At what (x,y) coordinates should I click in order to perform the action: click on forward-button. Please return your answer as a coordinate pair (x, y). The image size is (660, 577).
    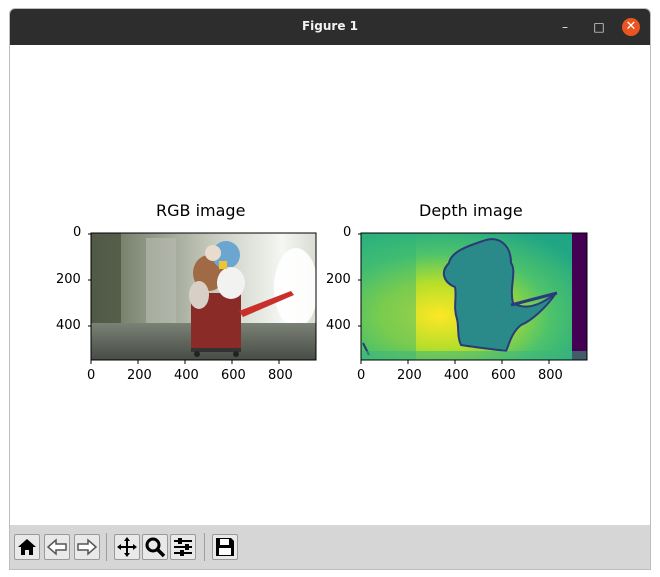
    Looking at the image, I should click on (87, 547).